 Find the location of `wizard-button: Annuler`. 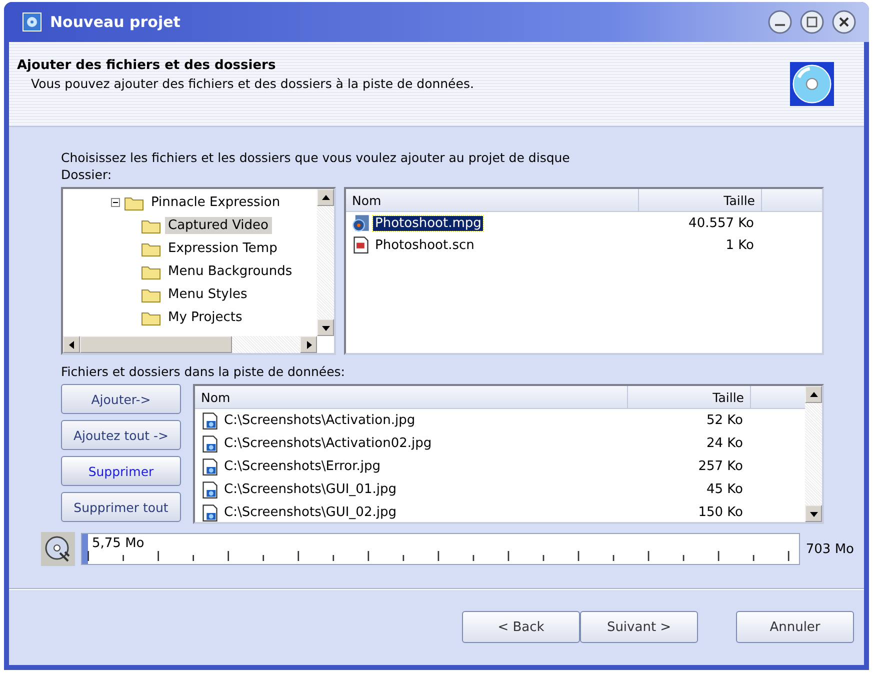

wizard-button: Annuler is located at coordinates (795, 627).